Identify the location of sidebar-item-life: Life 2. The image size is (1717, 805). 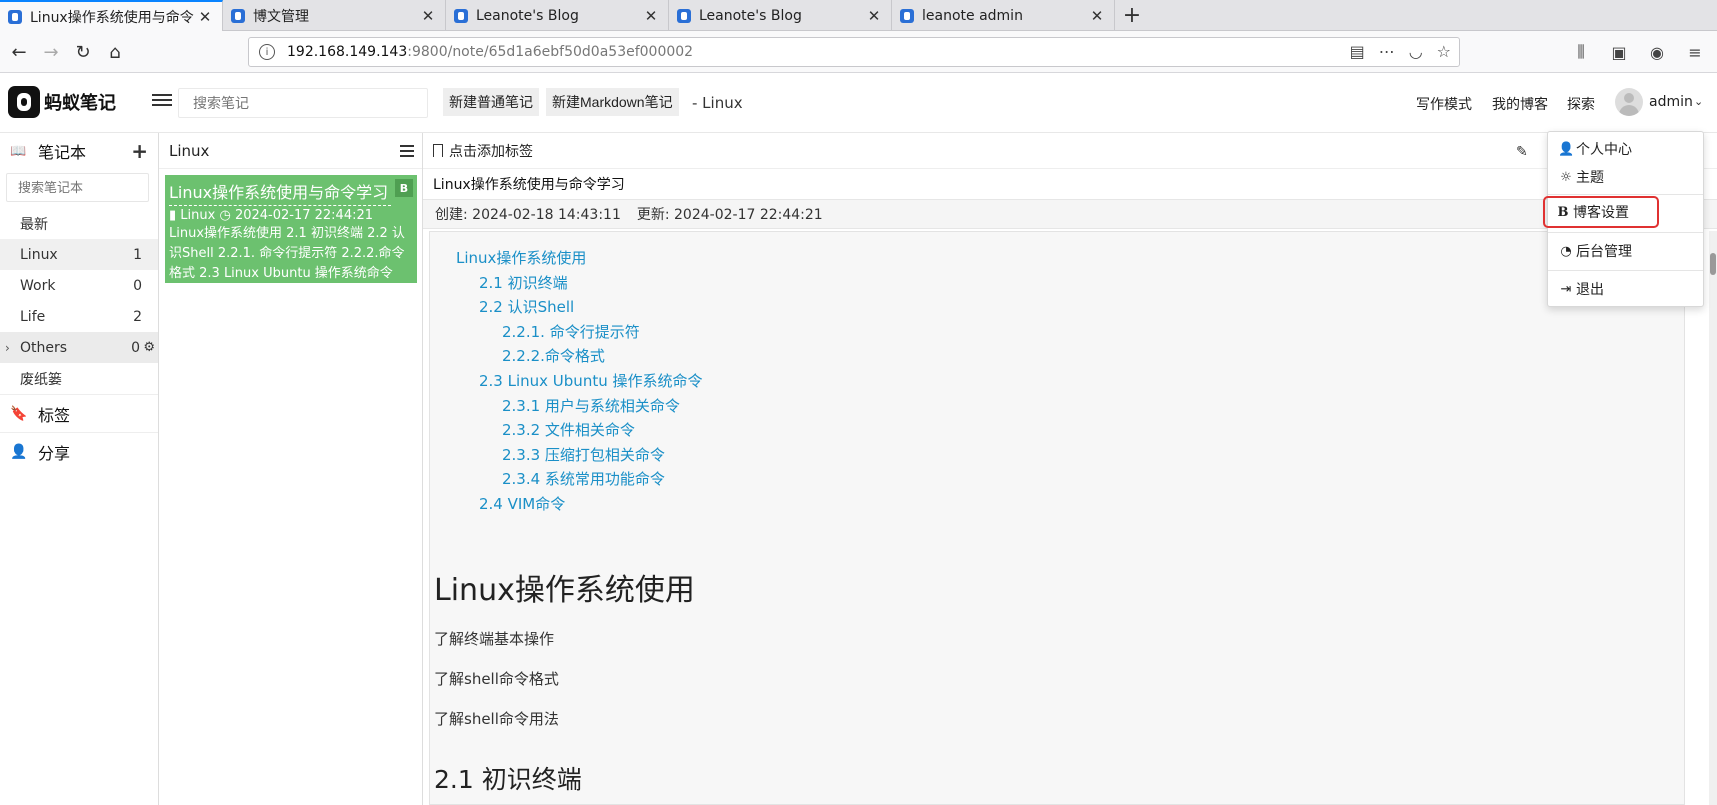
(79, 316).